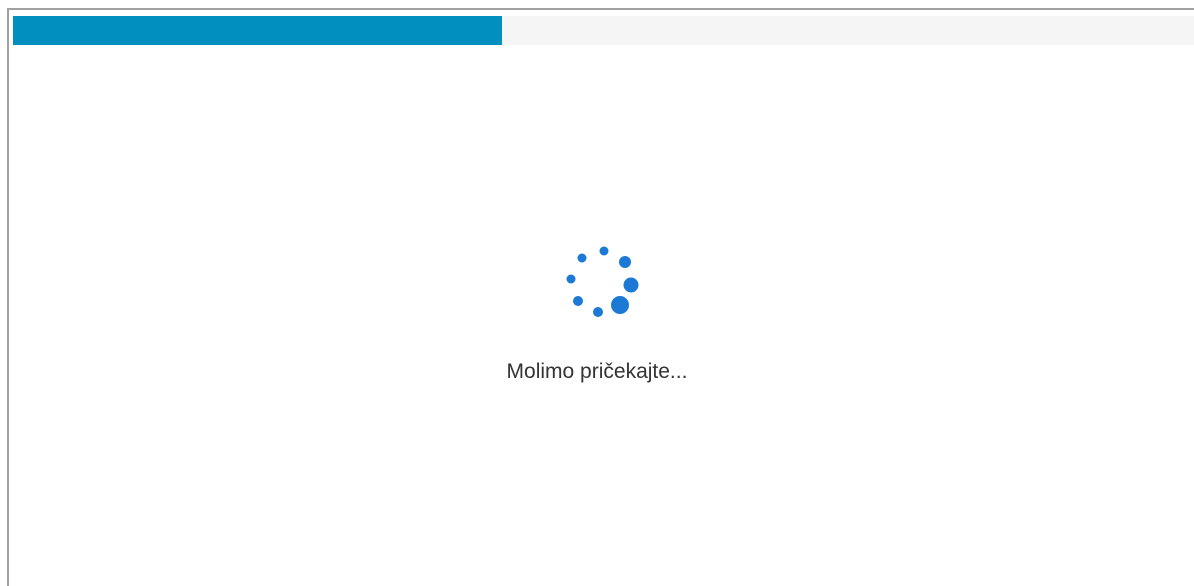 The height and width of the screenshot is (586, 1194). Describe the element at coordinates (257, 30) in the screenshot. I see `progress-bar-fill` at that location.